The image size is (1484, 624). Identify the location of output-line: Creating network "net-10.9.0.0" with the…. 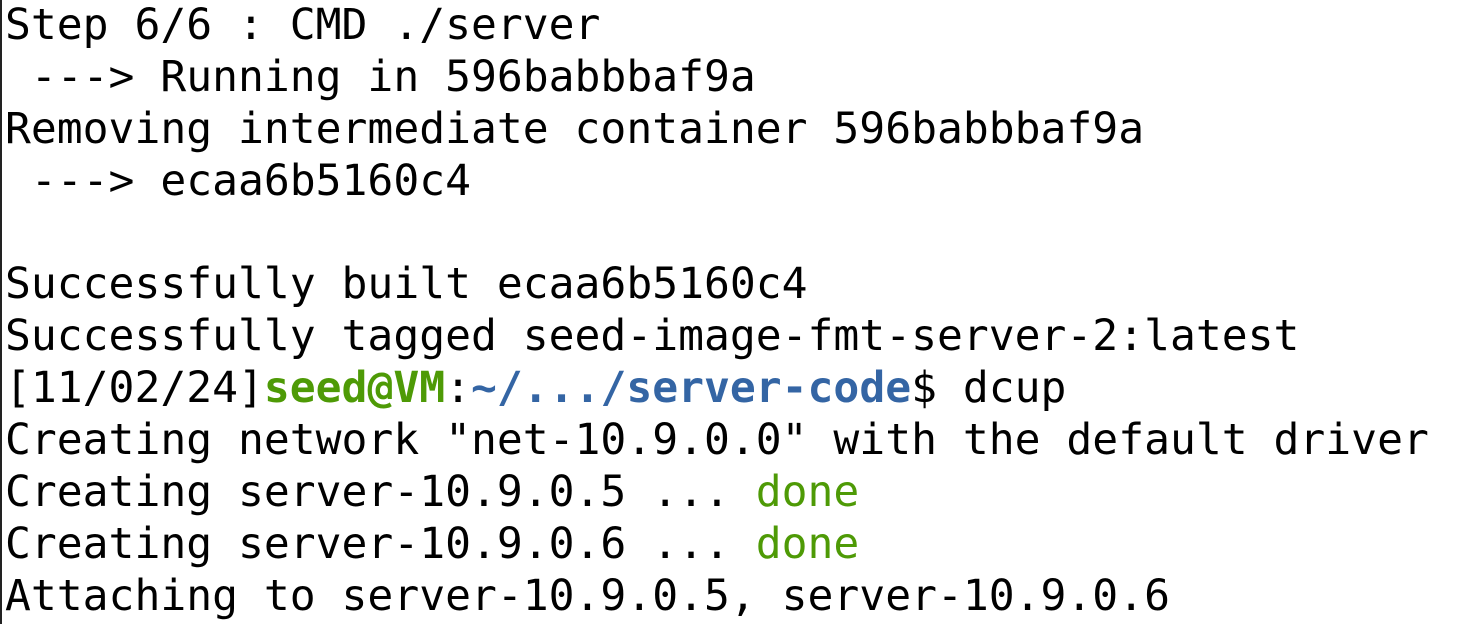
(717, 440).